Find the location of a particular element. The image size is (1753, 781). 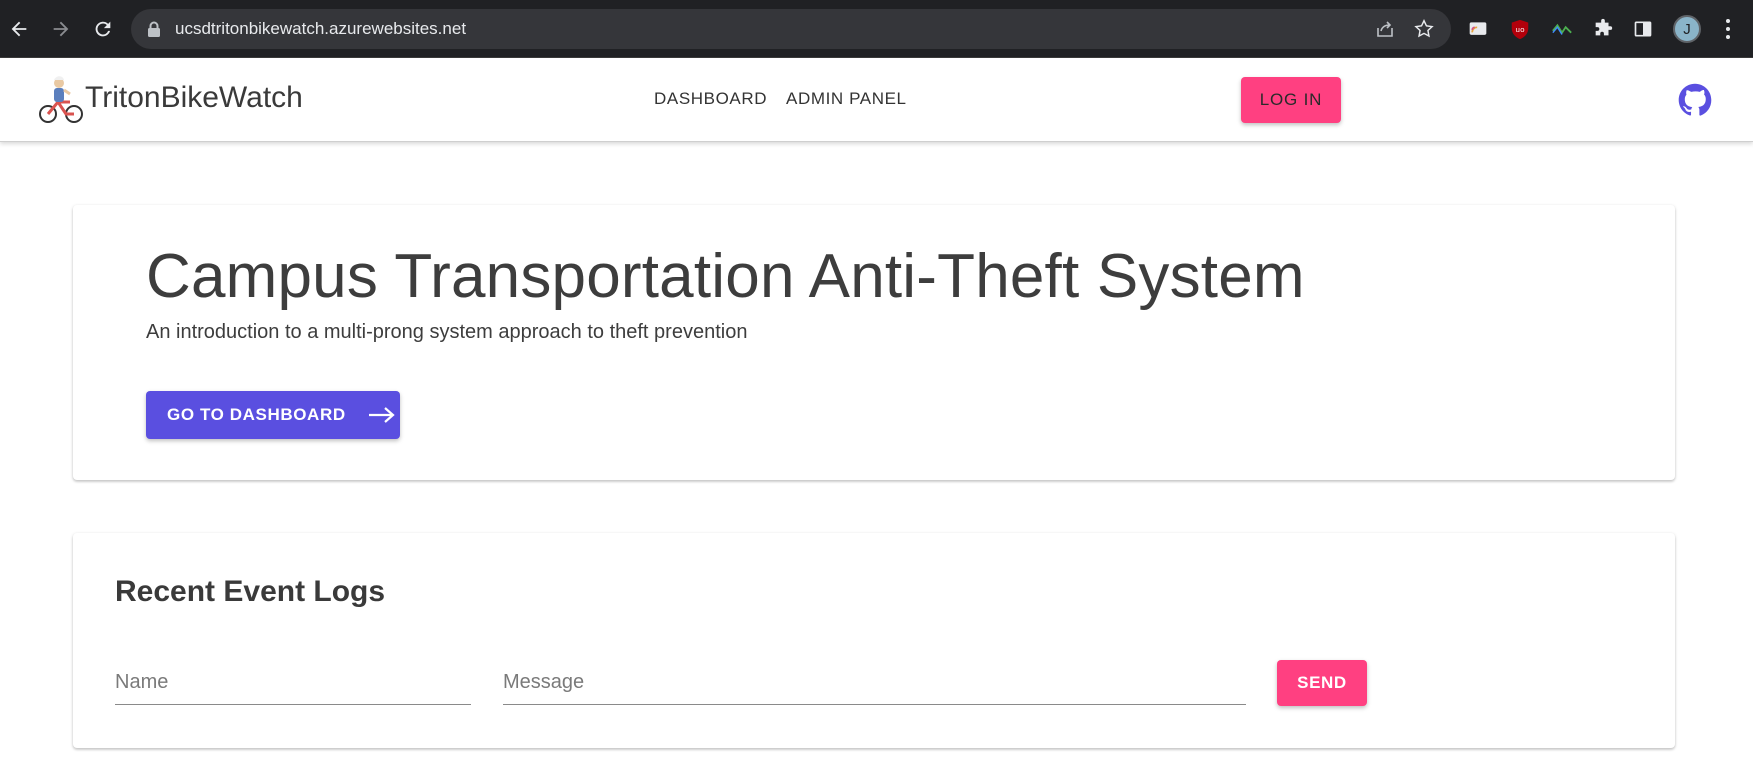

profile-initial: J is located at coordinates (1687, 29).